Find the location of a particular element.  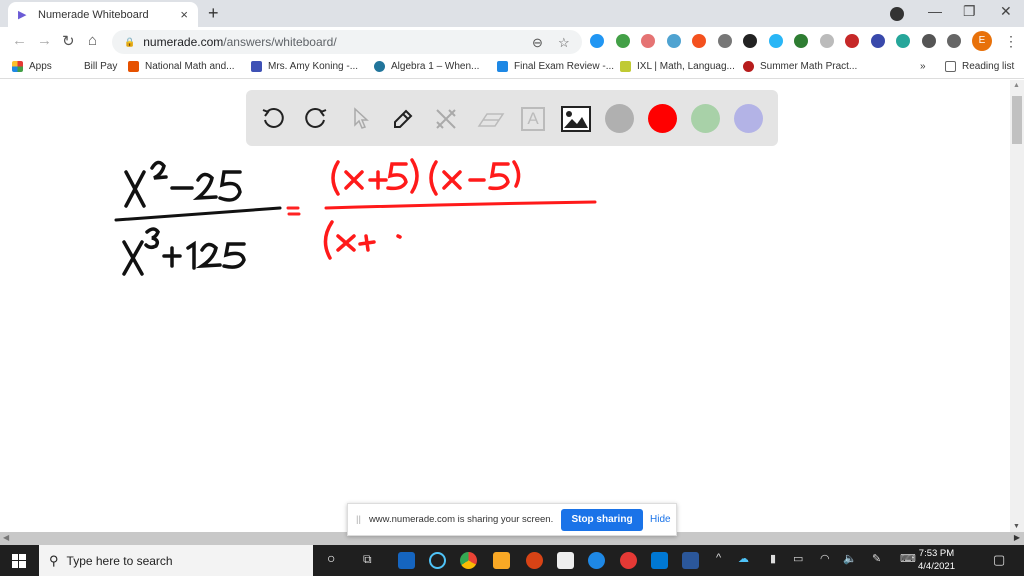

bookmark-apps: Apps is located at coordinates (32, 66).